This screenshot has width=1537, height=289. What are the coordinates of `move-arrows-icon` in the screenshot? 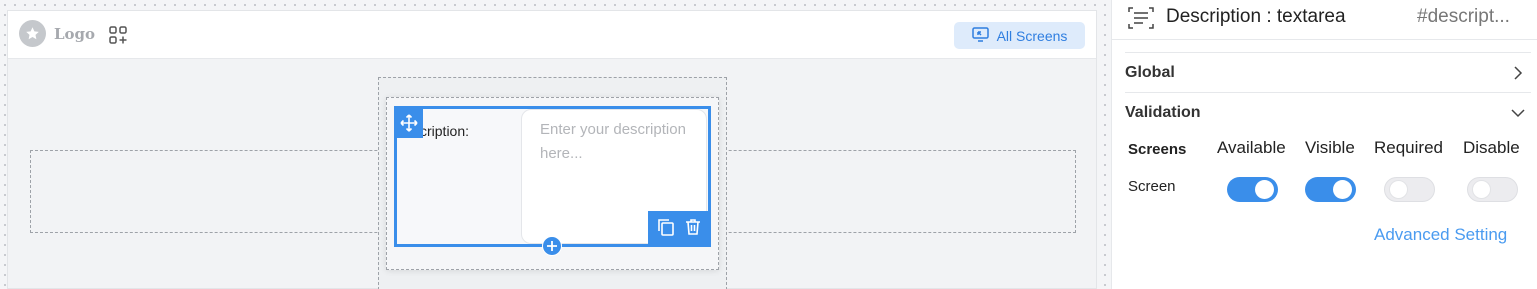 It's located at (409, 122).